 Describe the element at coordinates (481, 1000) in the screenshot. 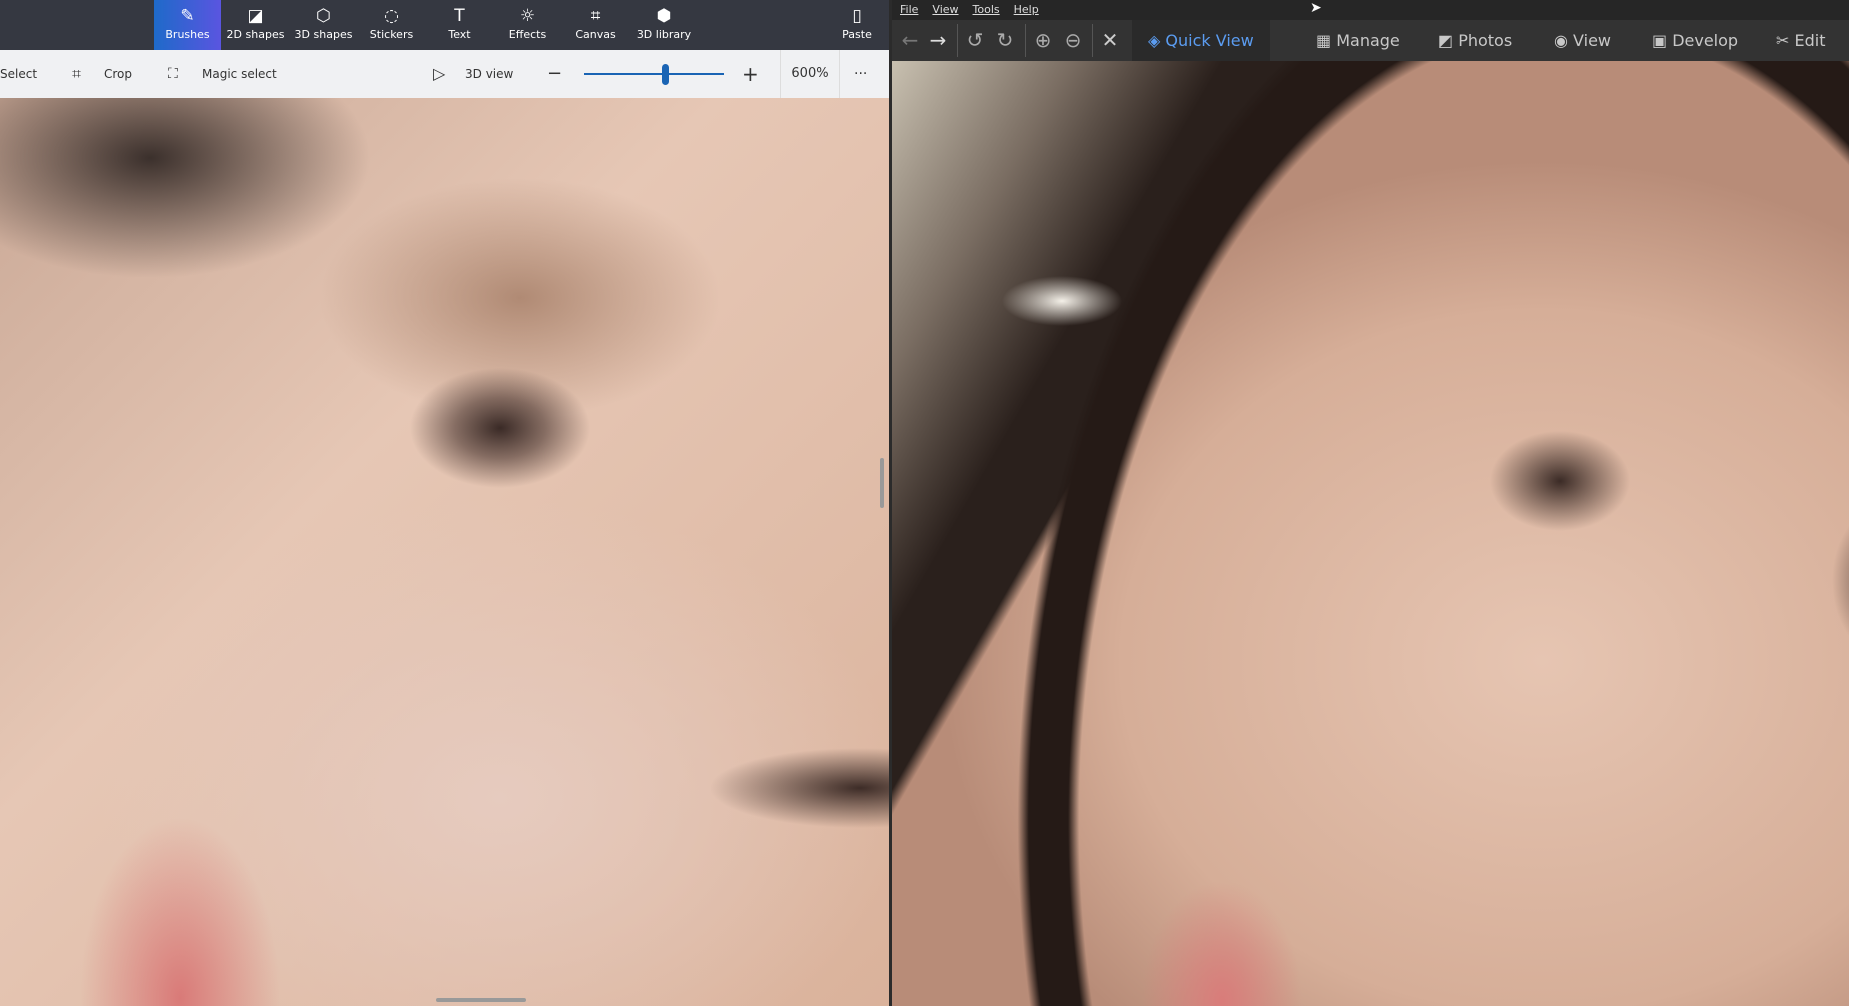

I see `horizontal-scrollbar` at that location.